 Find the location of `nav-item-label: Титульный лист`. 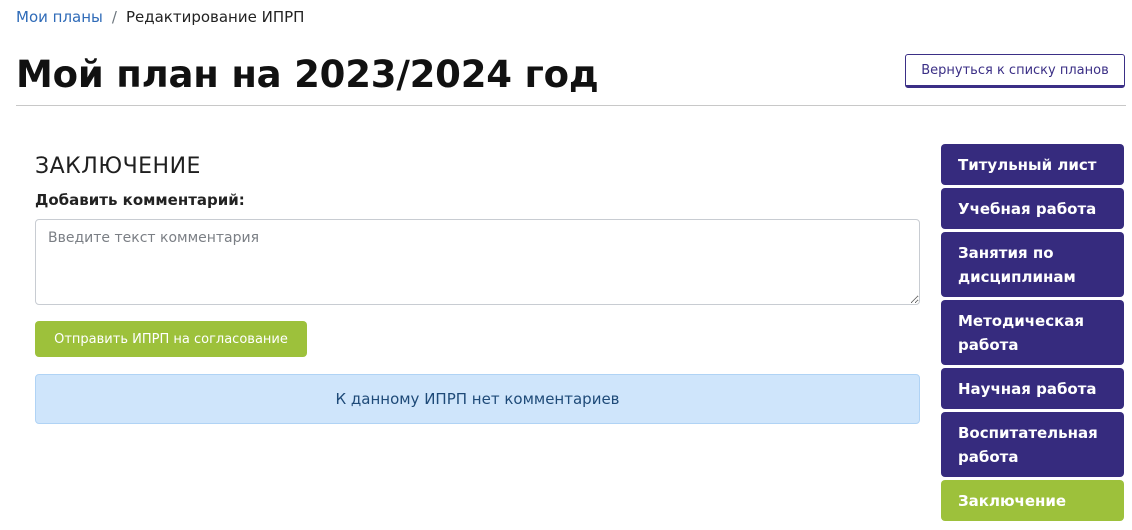

nav-item-label: Титульный лист is located at coordinates (1027, 164).